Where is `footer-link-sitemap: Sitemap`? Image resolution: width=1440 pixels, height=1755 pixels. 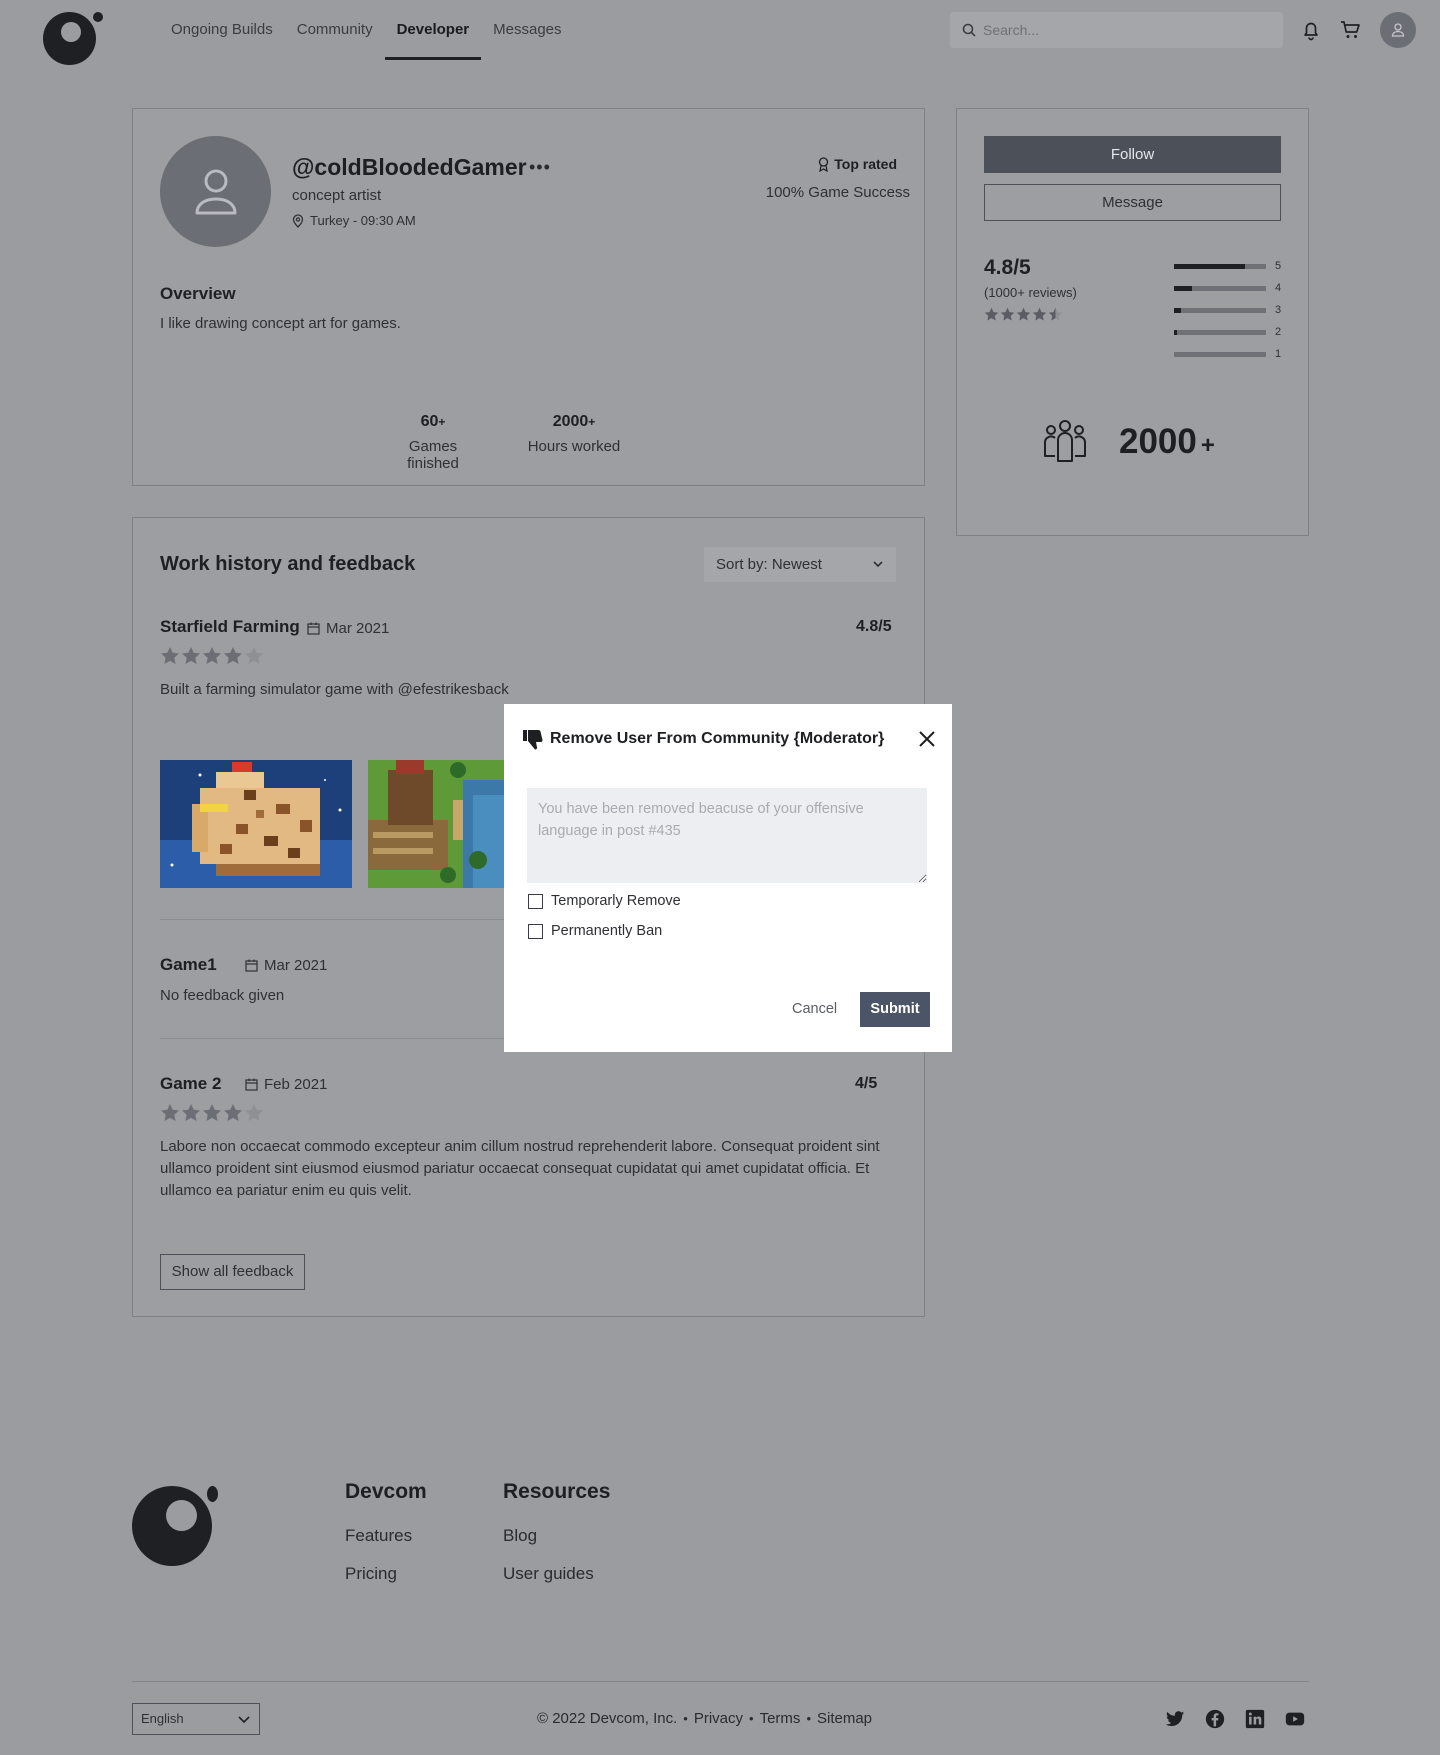
footer-link-sitemap: Sitemap is located at coordinates (844, 1718).